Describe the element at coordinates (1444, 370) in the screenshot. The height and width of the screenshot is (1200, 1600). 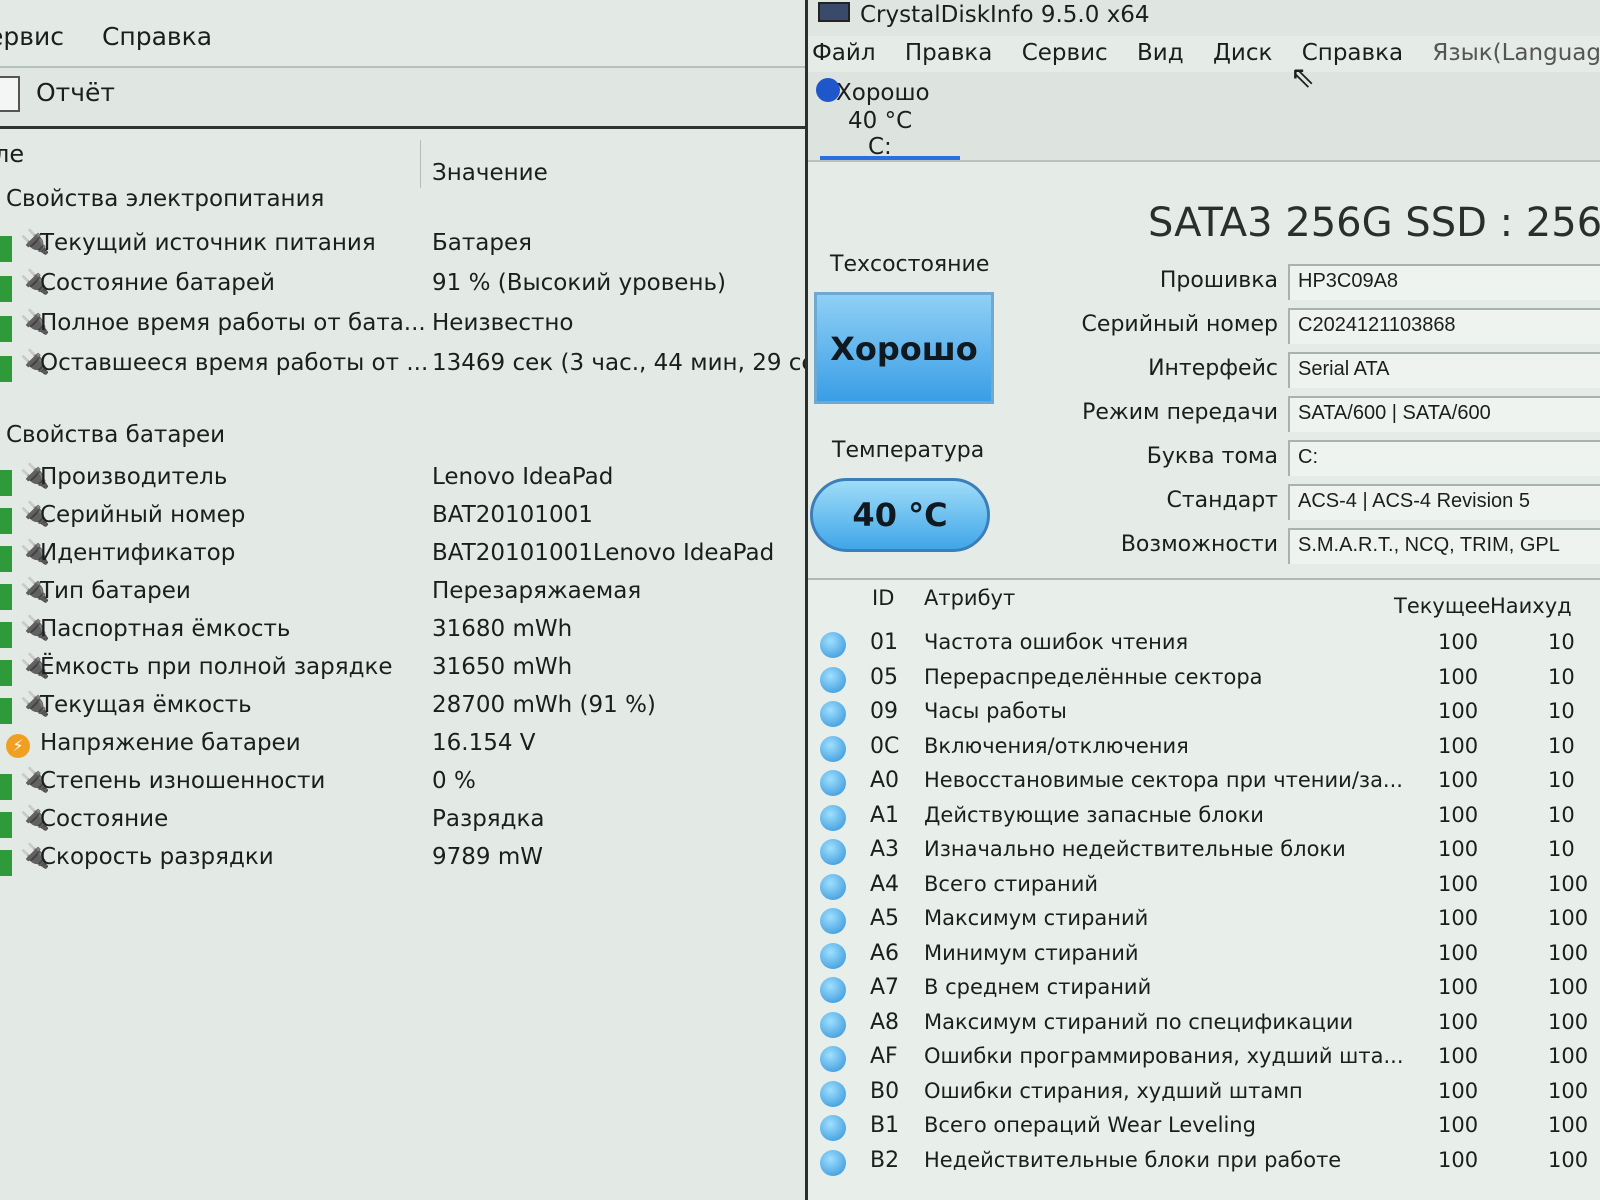
I see `disk-info-value: Serial ATA` at that location.